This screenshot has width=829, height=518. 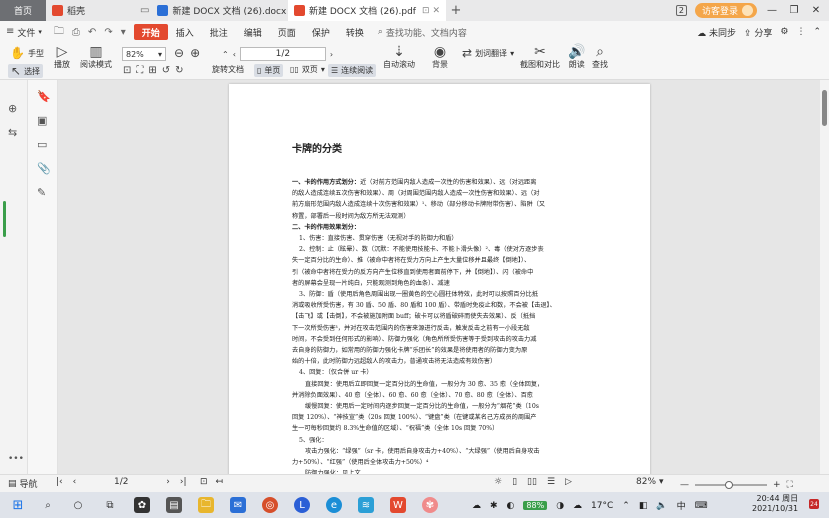 What do you see at coordinates (48, 505) in the screenshot?
I see `search-icon: ⌕` at bounding box center [48, 505].